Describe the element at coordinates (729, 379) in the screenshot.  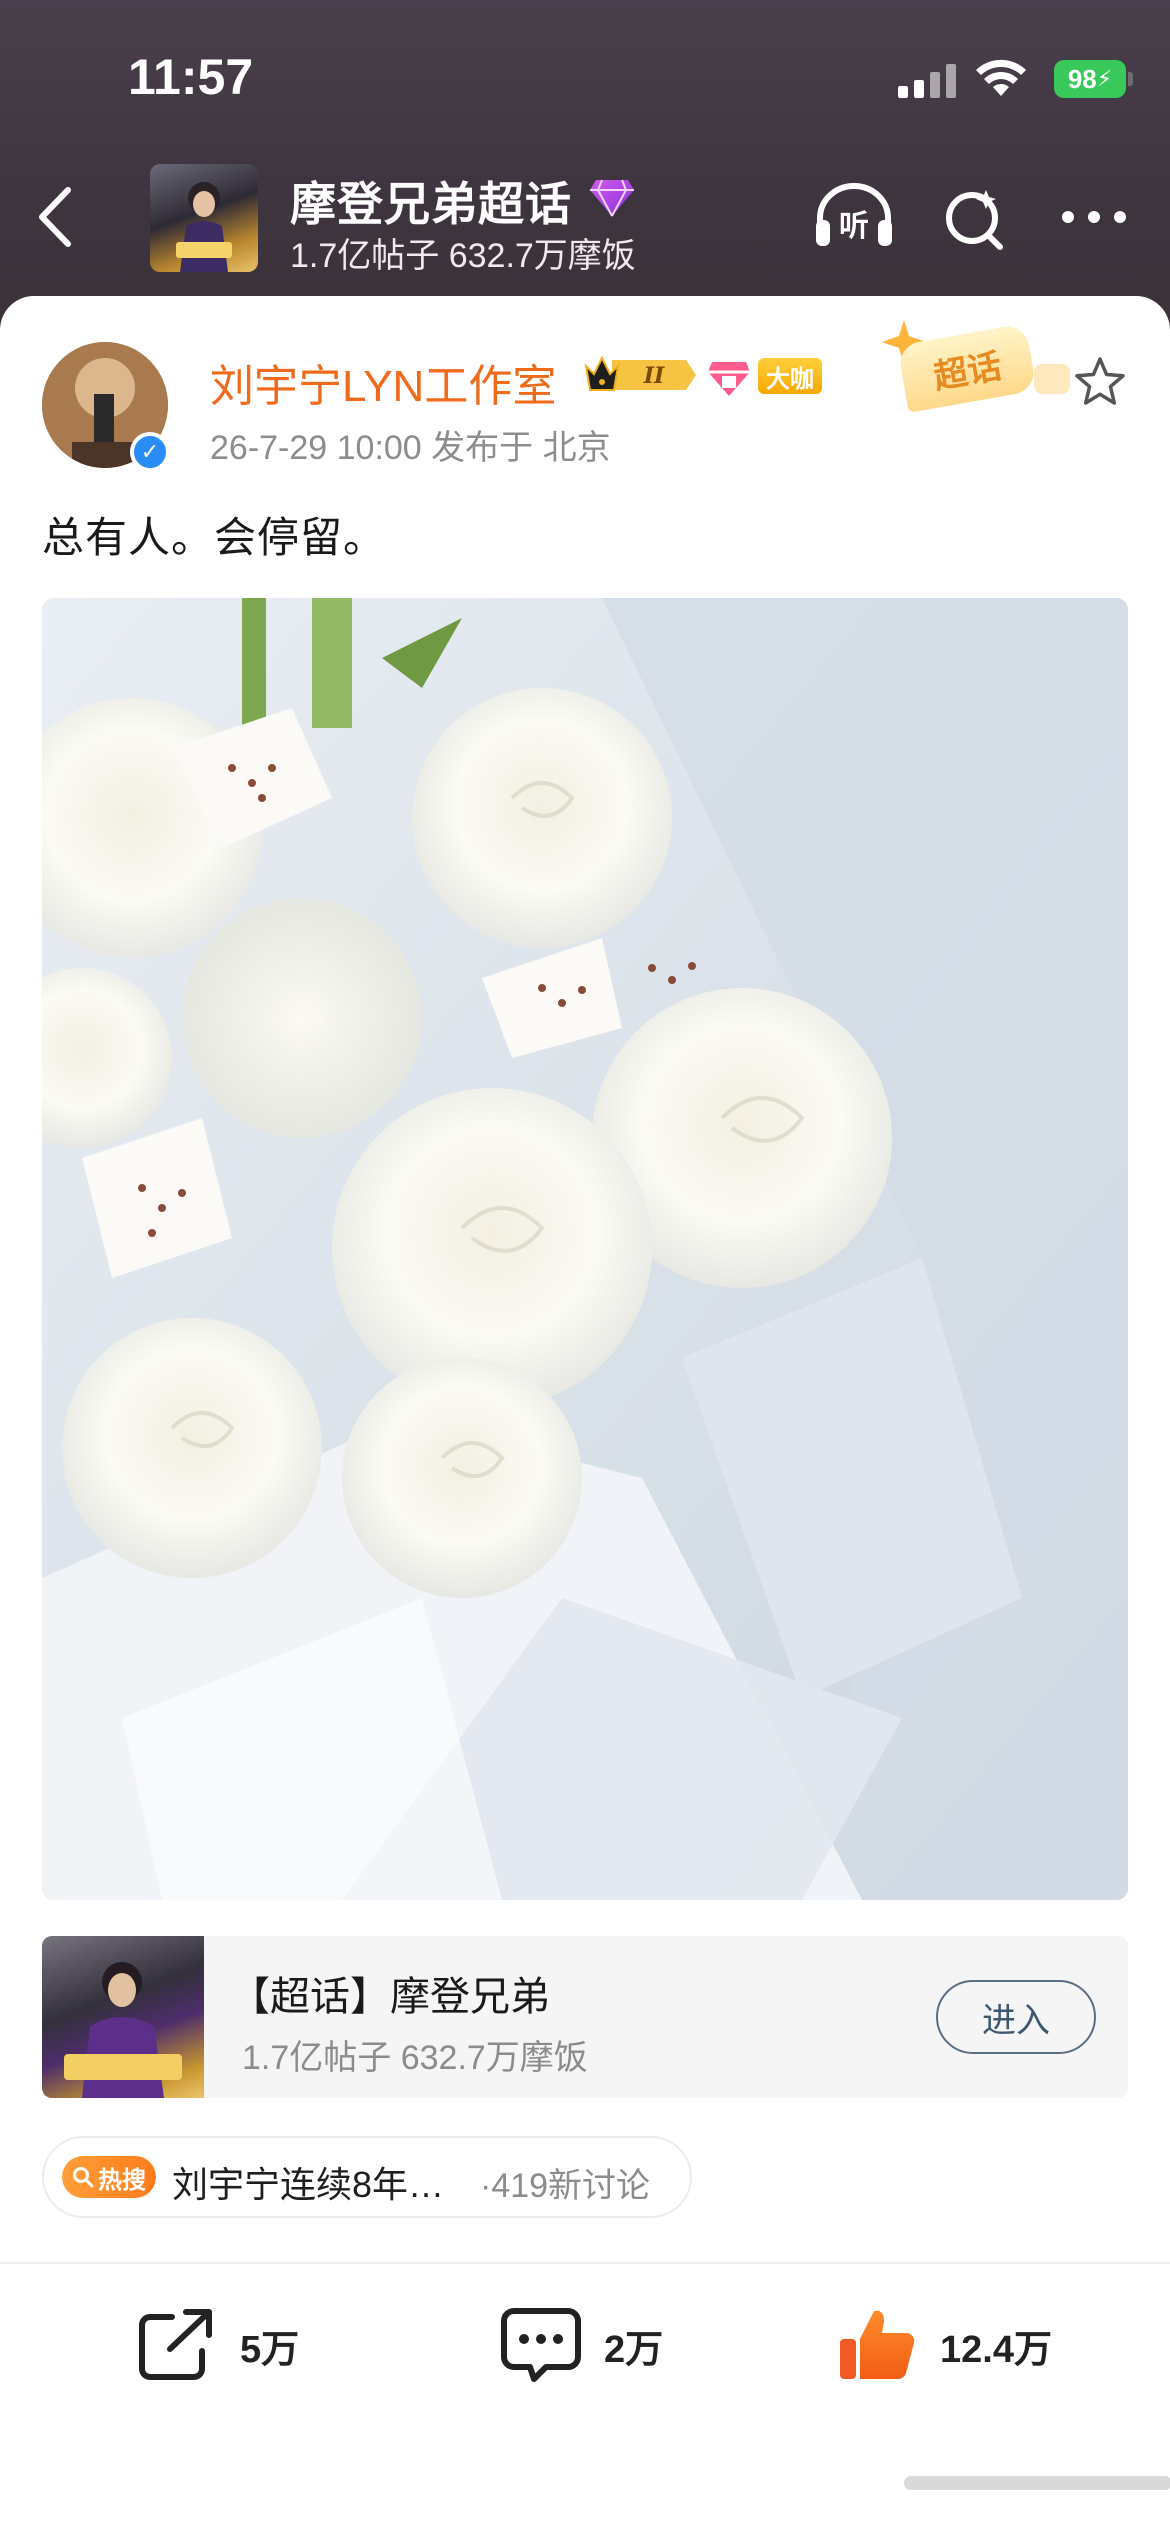
I see `fan-gem-badge-icon` at that location.